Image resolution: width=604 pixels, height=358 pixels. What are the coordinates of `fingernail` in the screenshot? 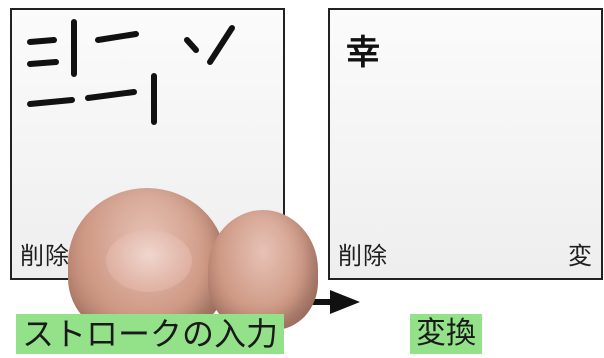 It's located at (149, 261).